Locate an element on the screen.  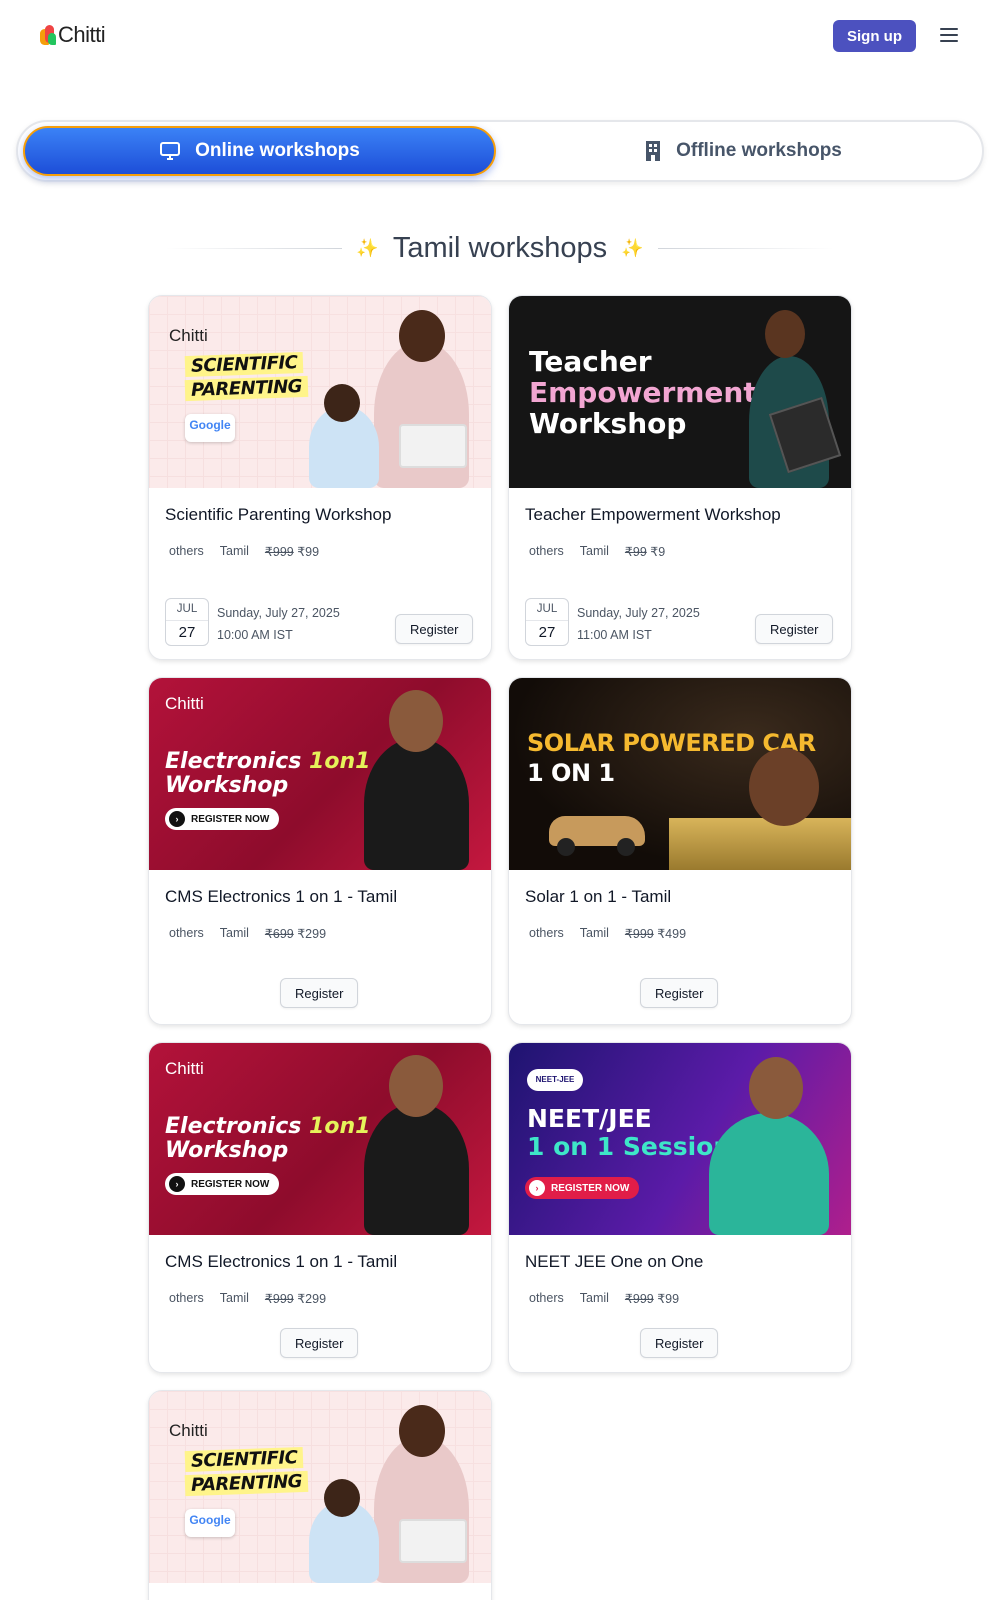
register-now-badge: › REGISTER NOW is located at coordinates (222, 819).